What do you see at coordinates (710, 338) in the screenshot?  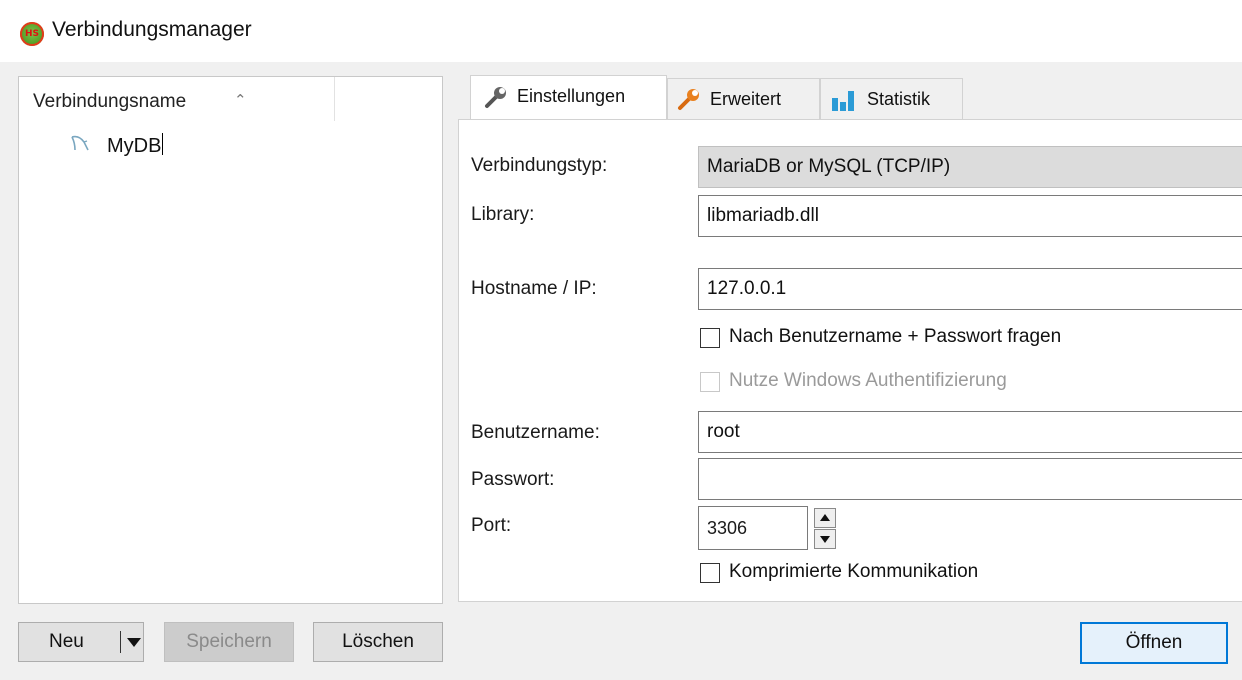 I see `prompt-credentials-checkbox` at bounding box center [710, 338].